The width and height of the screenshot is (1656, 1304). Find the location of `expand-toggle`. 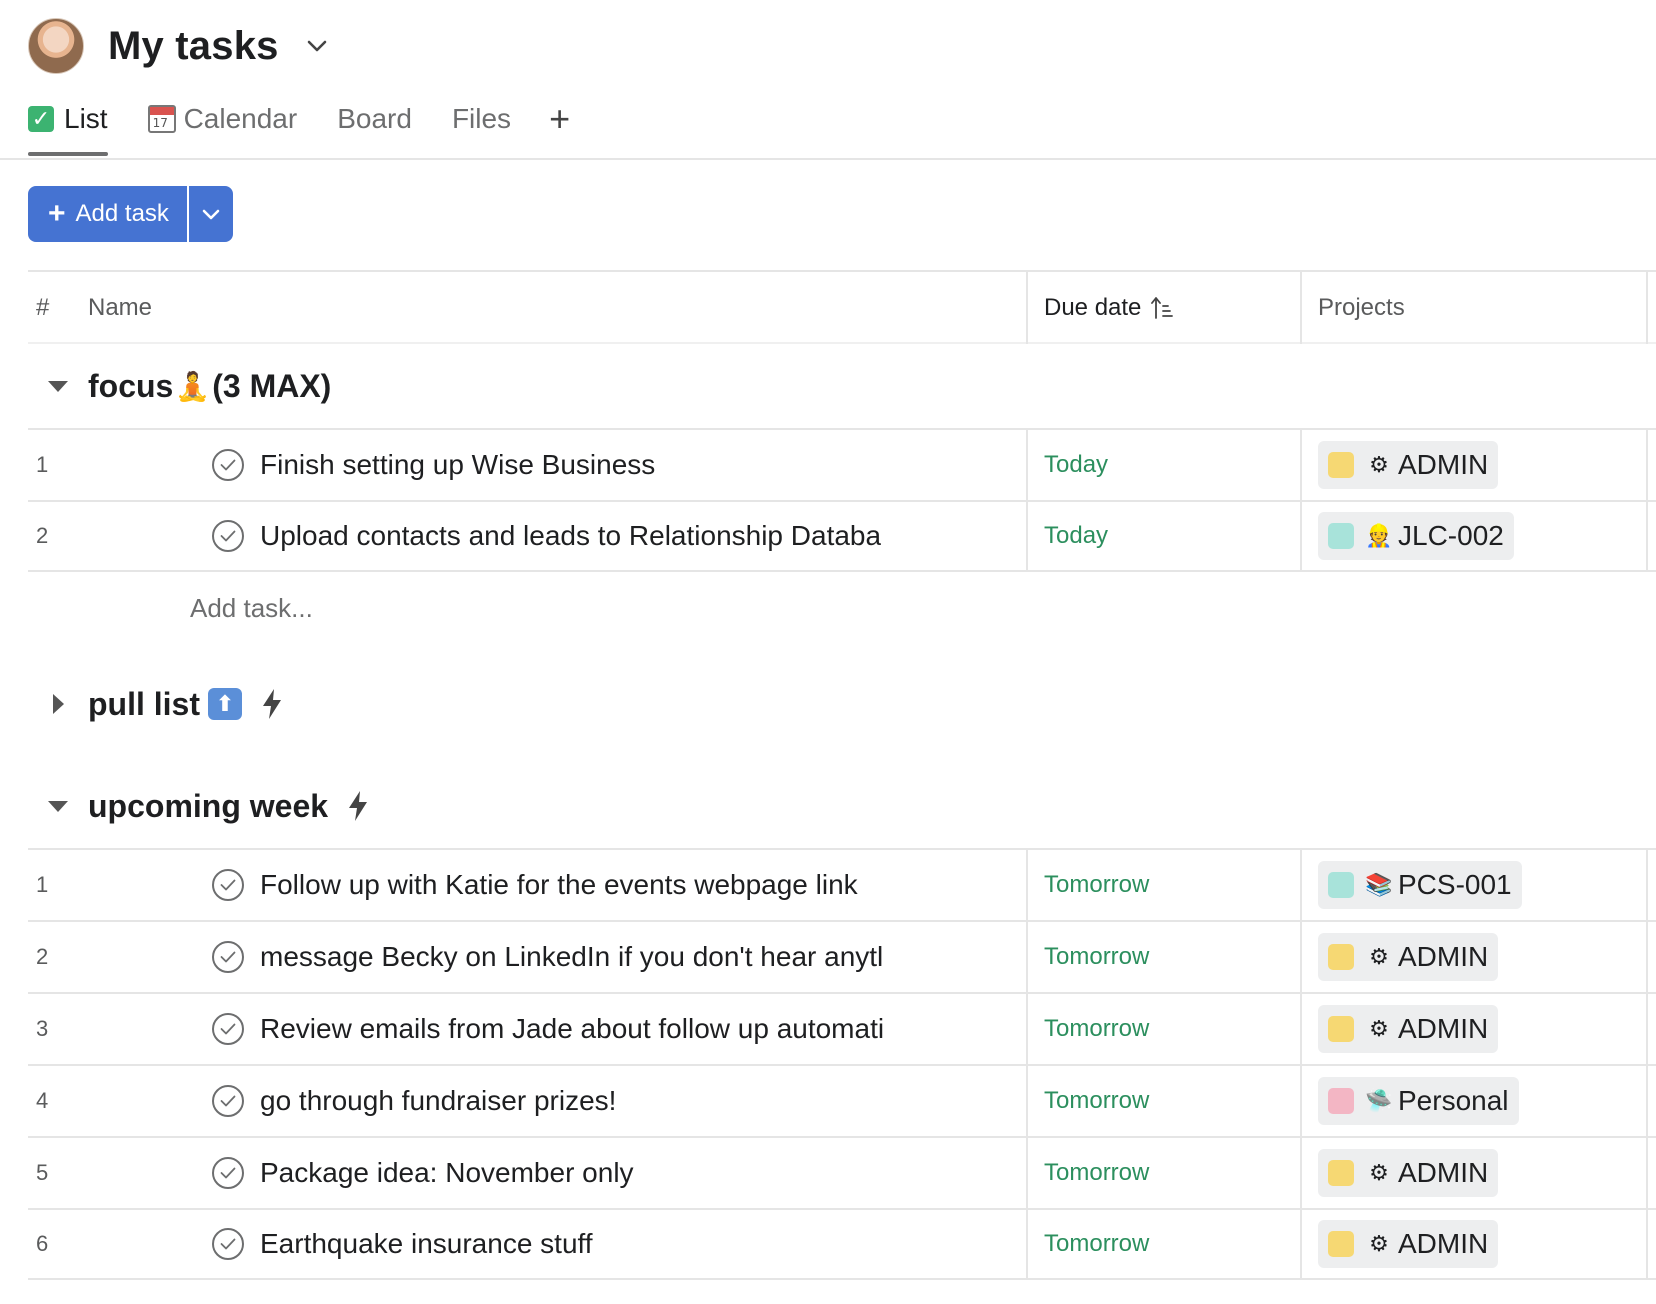

expand-toggle is located at coordinates (58, 704).